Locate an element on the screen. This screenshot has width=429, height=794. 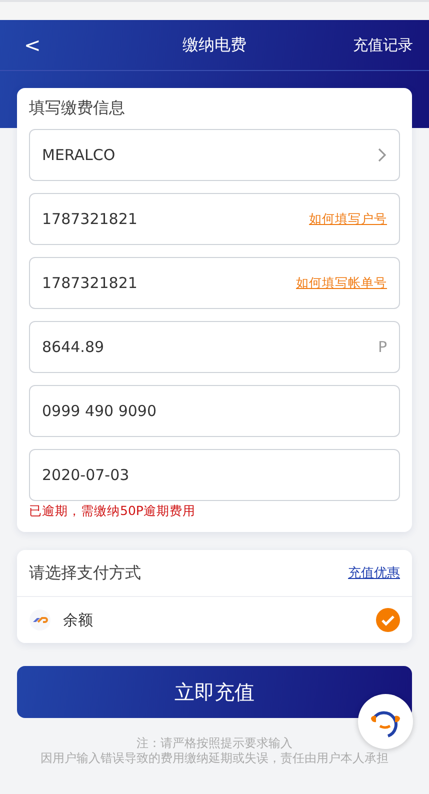
note-text: 因用户输入错误导致的费用缴纳延期或失误，责任由用户本人承担 is located at coordinates (215, 758).